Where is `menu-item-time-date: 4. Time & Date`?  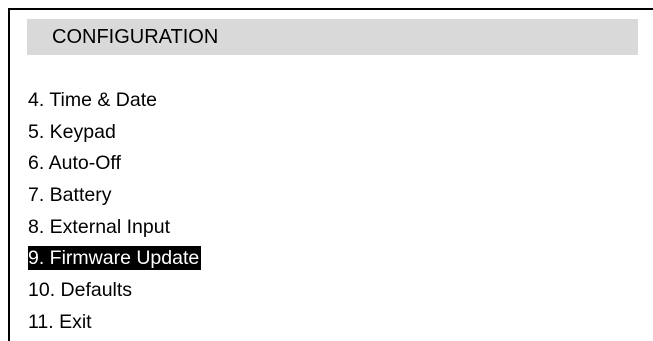
menu-item-time-date: 4. Time & Date is located at coordinates (114, 101).